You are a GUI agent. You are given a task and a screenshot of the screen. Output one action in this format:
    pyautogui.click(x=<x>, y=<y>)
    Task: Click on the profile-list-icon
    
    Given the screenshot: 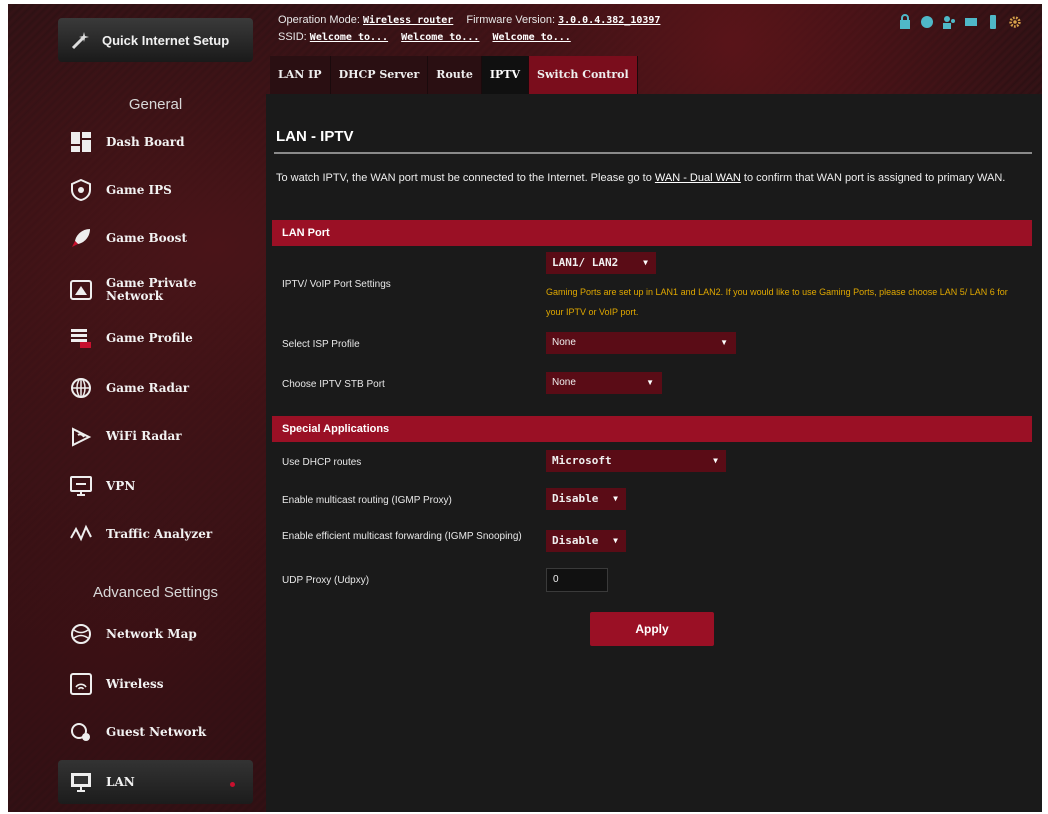 What is the action you would take?
    pyautogui.click(x=81, y=338)
    